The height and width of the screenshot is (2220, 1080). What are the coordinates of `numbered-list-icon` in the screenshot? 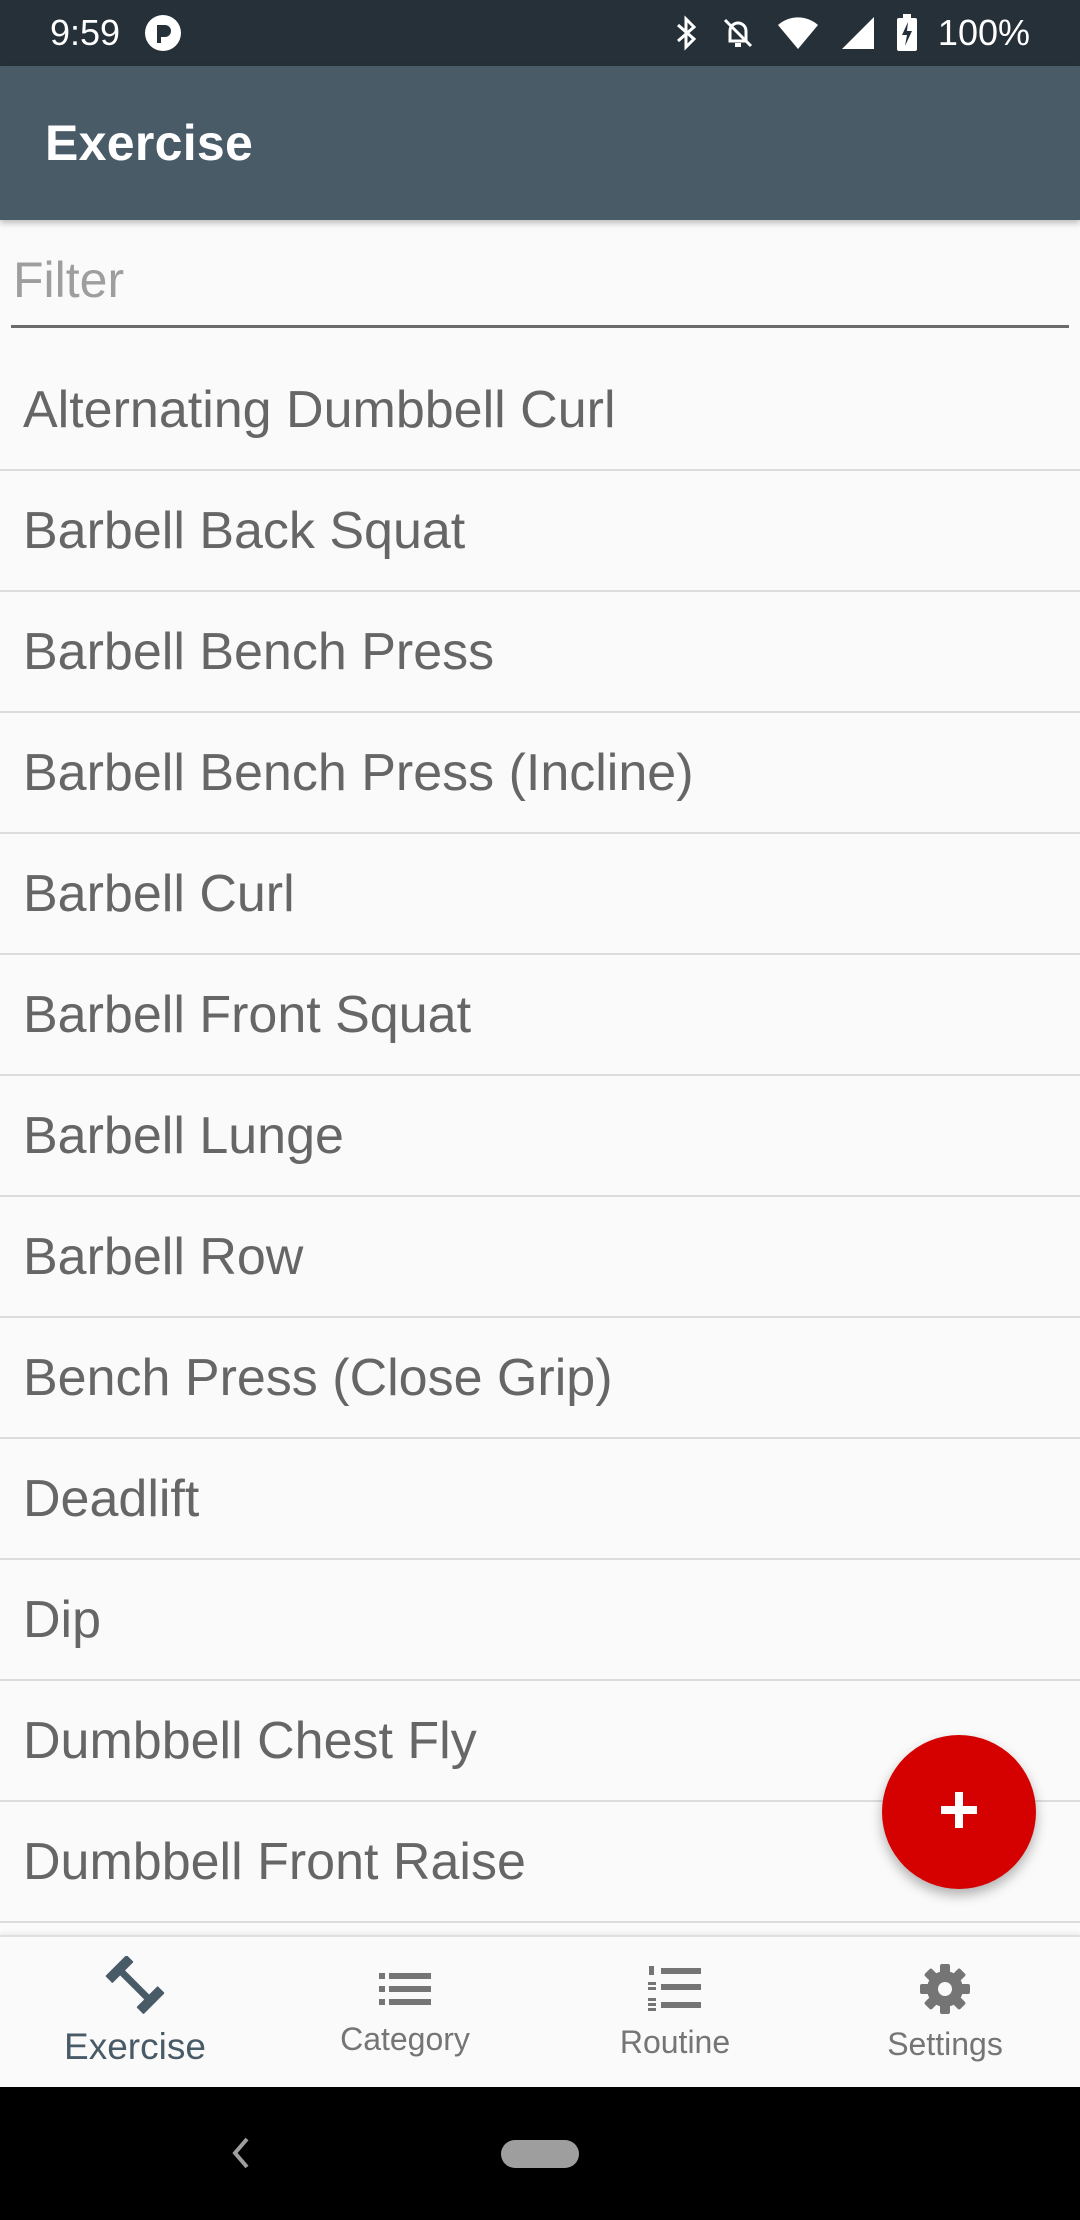 It's located at (675, 1989).